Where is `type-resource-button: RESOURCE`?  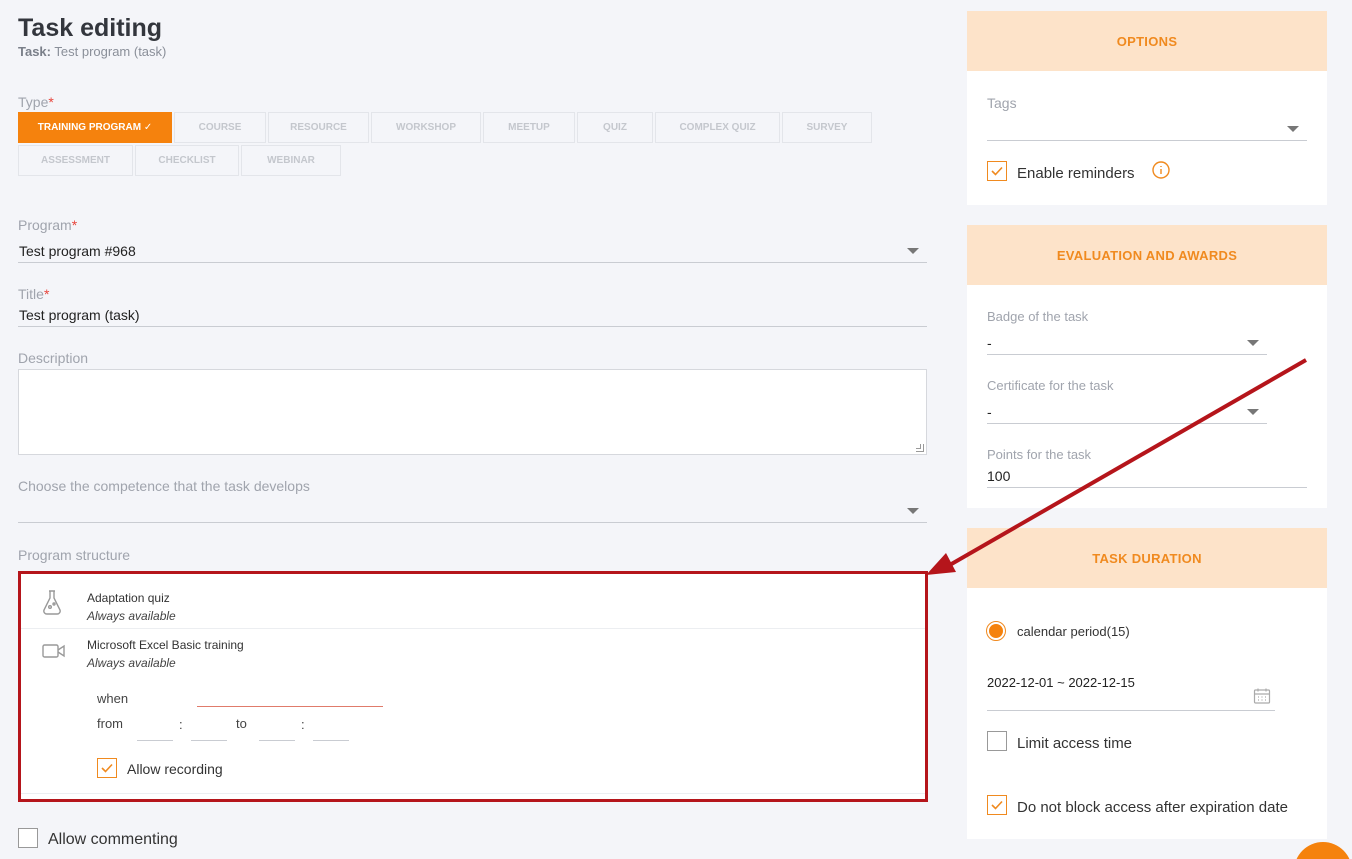 type-resource-button: RESOURCE is located at coordinates (318, 127).